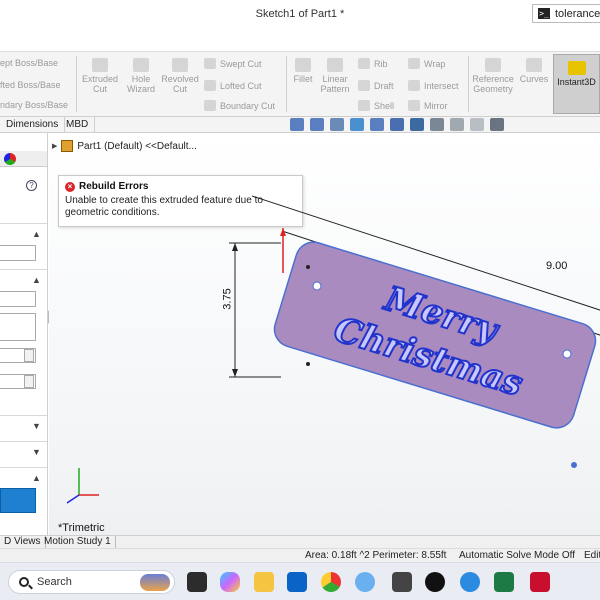 This screenshot has width=600, height=600. What do you see at coordinates (457, 124) in the screenshot?
I see `edit-appearance-icon` at bounding box center [457, 124].